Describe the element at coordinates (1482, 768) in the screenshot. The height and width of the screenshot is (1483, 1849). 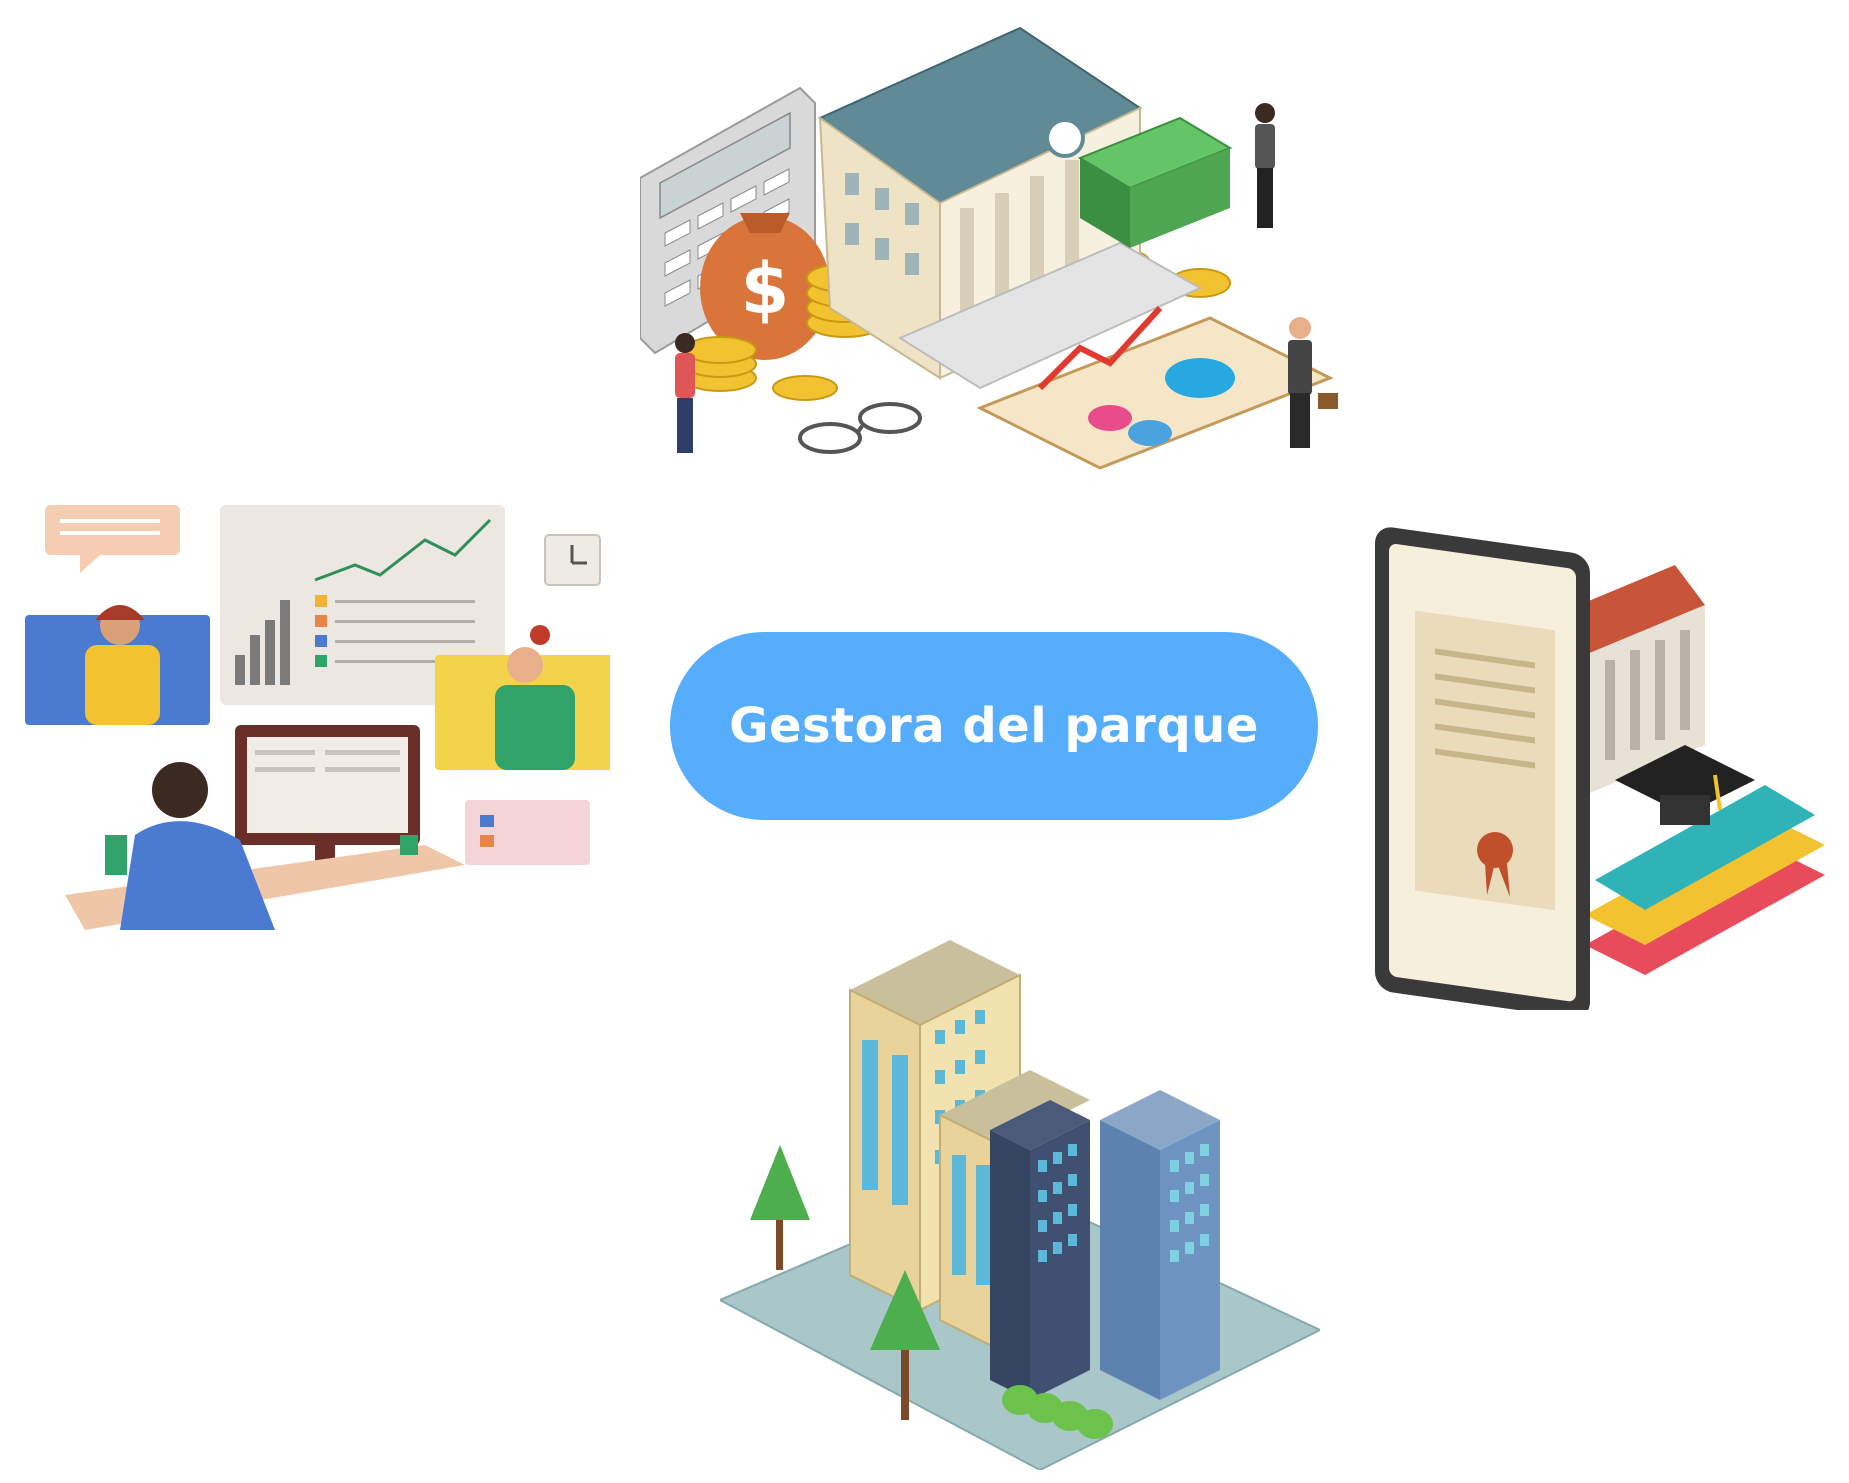
I see `tablet-certificate-icon` at that location.